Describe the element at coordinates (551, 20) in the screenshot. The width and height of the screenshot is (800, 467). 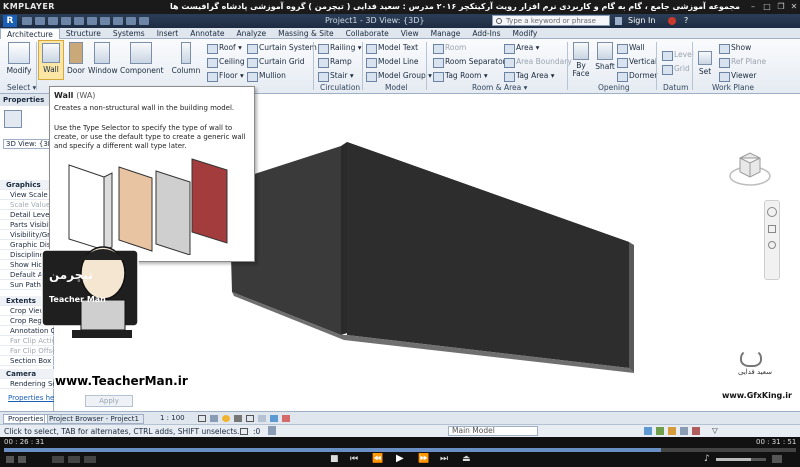
I see `search-input: Type a keyword or phrase` at that location.